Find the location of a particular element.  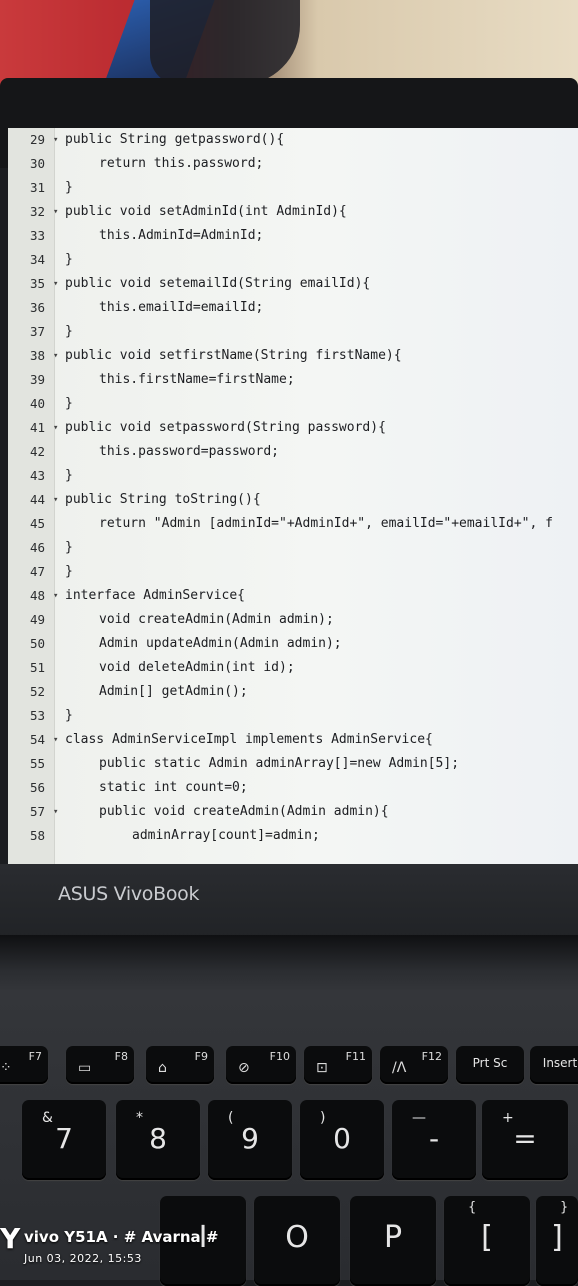

key-number: * 8 is located at coordinates (158, 1140).